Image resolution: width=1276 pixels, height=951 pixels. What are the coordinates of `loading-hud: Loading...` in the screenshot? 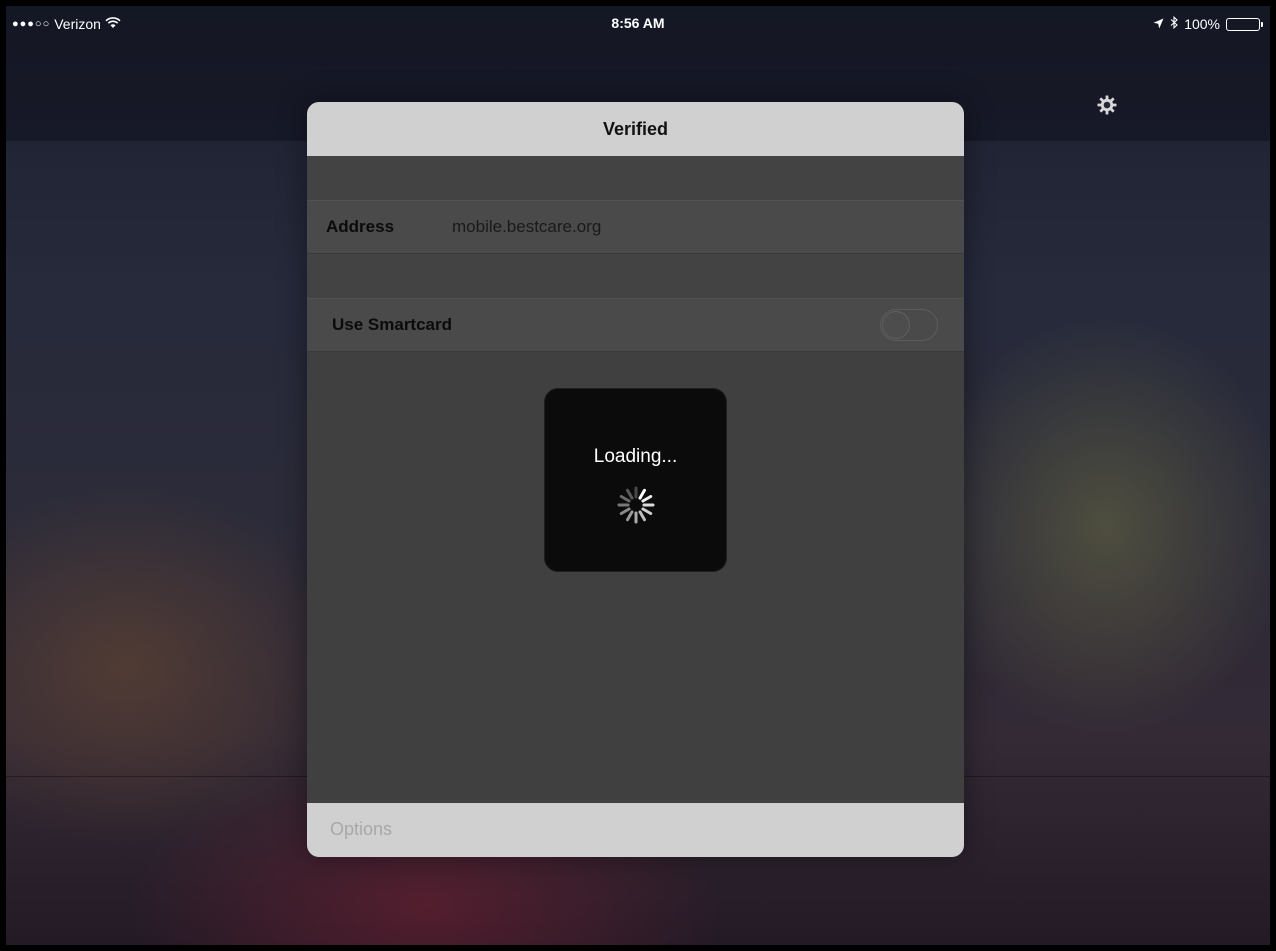 It's located at (635, 480).